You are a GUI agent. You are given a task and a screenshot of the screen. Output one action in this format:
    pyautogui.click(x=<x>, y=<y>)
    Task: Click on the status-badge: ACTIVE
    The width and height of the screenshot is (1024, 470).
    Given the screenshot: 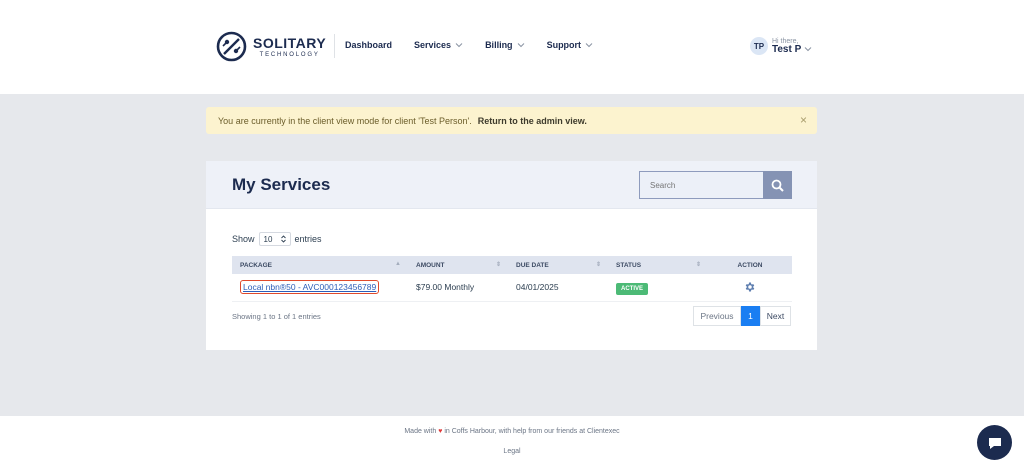 What is the action you would take?
    pyautogui.click(x=632, y=289)
    